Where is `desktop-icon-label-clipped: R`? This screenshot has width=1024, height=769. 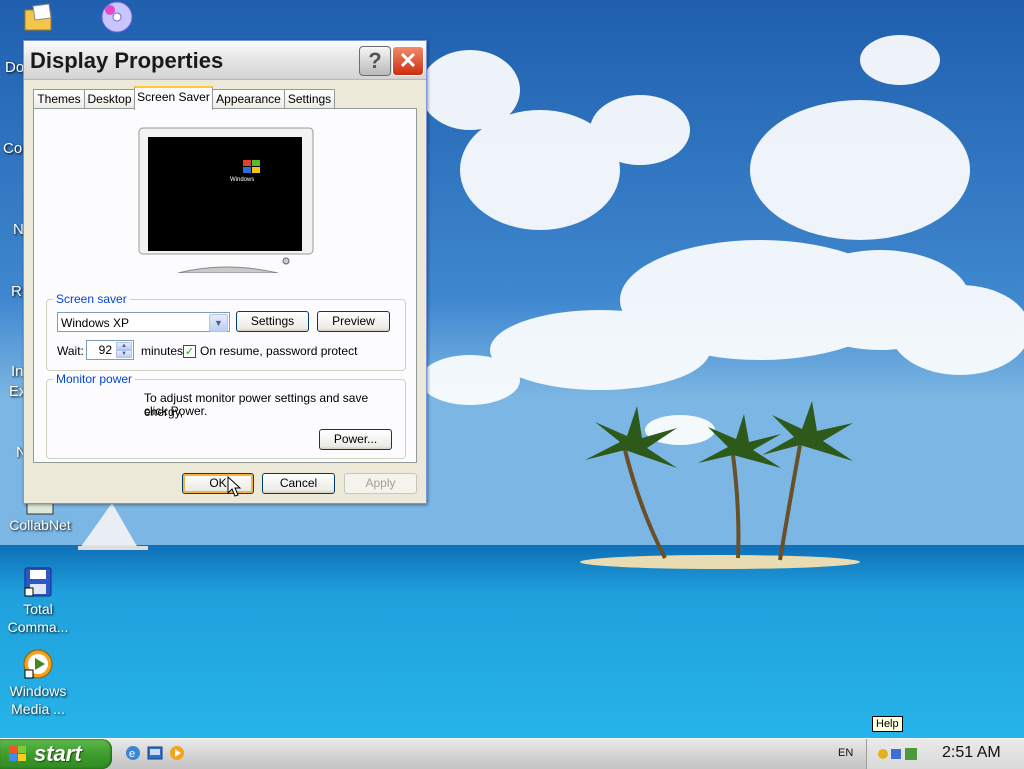
desktop-icon-label-clipped: R is located at coordinates (16, 291).